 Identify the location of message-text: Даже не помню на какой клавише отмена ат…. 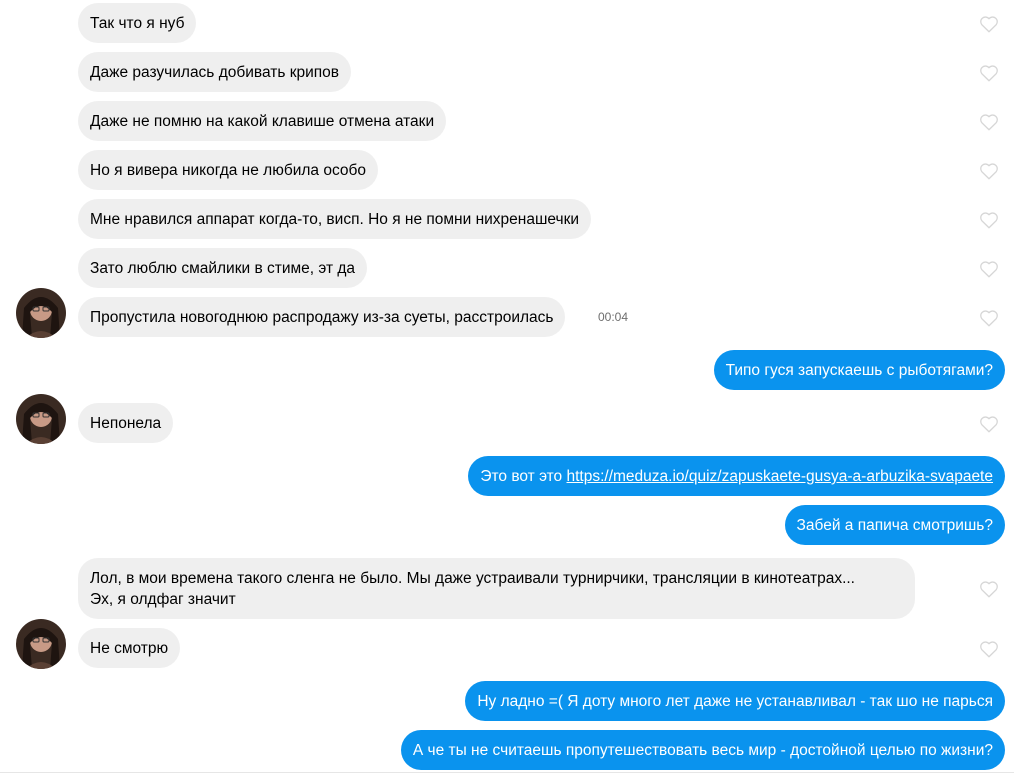
(262, 121).